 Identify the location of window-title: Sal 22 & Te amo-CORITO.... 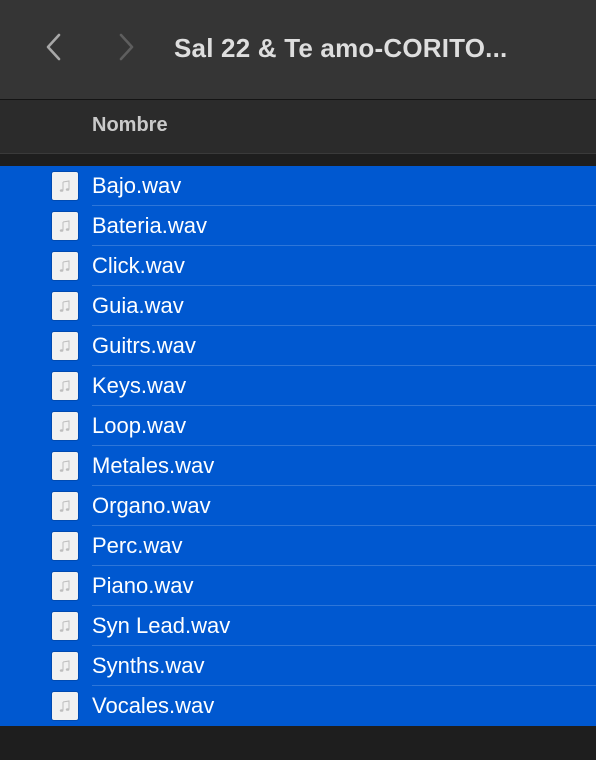
(341, 48).